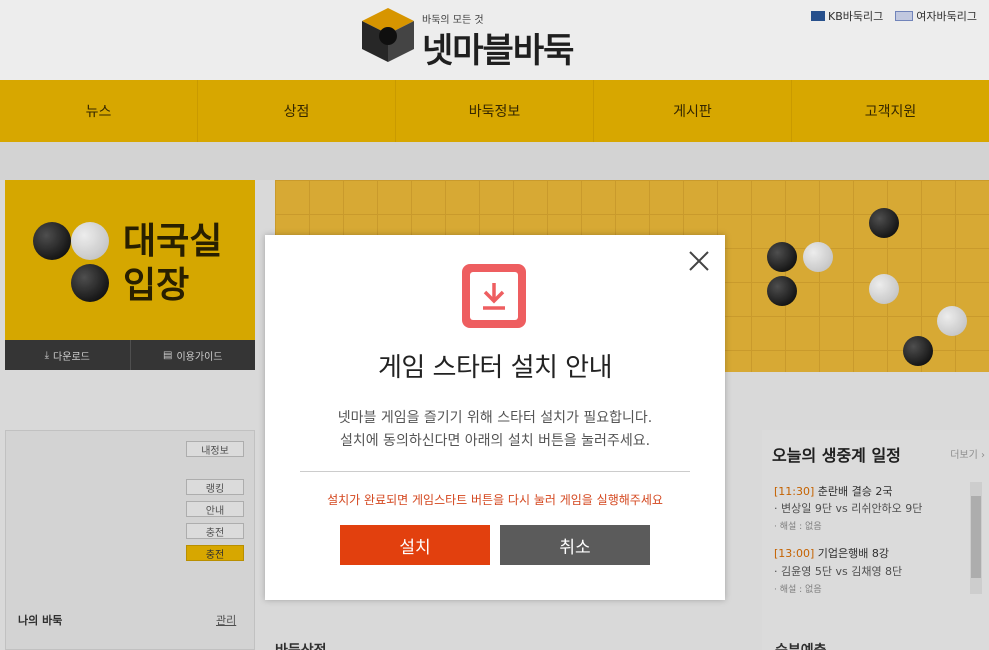 This screenshot has height=650, width=989. Describe the element at coordinates (495, 441) in the screenshot. I see `dialog-description-line2: 설치에 동의하신다면 아래의 설치 버튼을 눌러주세요.` at that location.